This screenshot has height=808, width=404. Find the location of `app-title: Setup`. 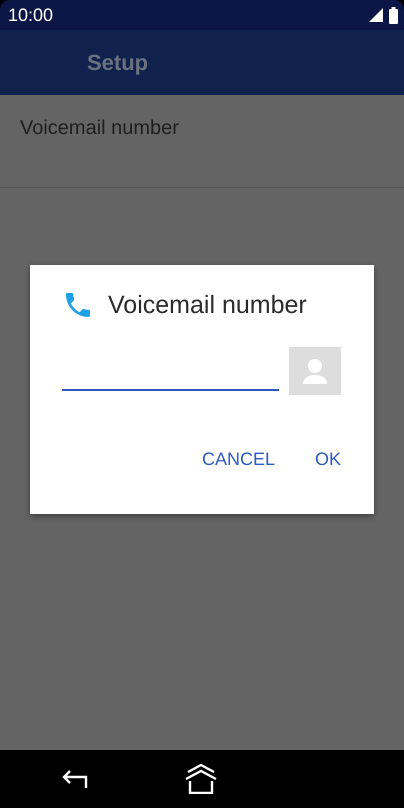

app-title: Setup is located at coordinates (117, 63).